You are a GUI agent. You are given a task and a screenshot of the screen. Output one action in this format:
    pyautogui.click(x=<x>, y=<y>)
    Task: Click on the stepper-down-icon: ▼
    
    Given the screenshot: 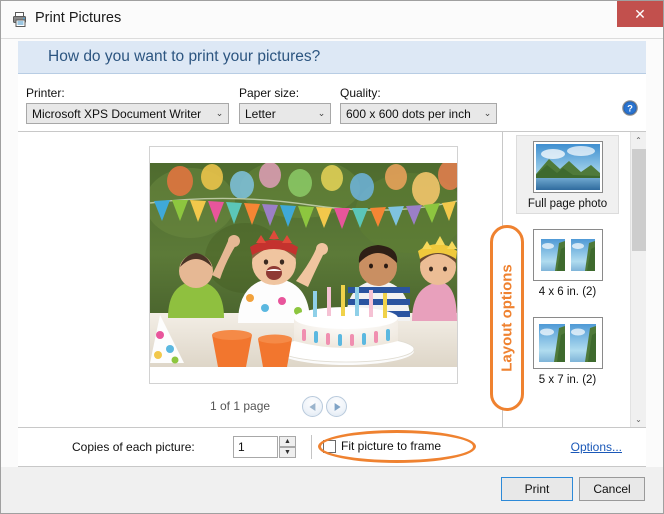 What is the action you would take?
    pyautogui.click(x=287, y=452)
    